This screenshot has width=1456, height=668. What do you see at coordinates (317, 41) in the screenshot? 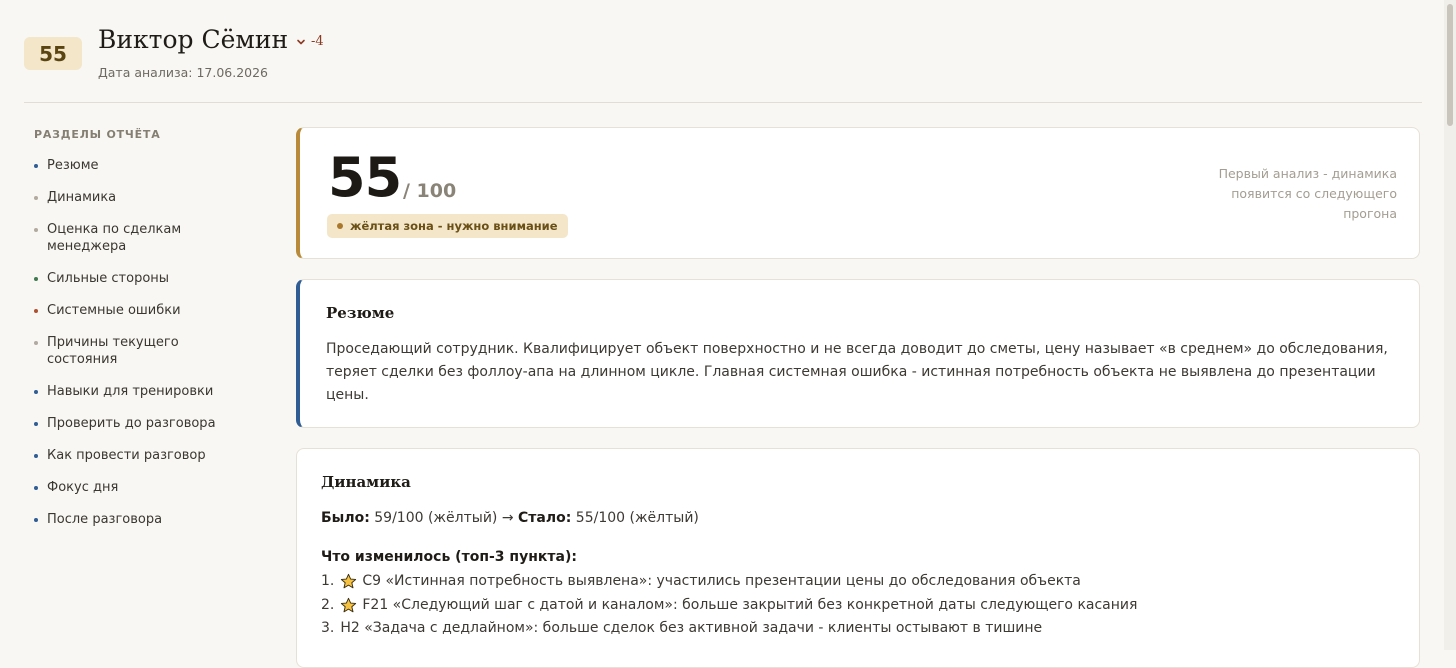
I see `trend-value: -4` at bounding box center [317, 41].